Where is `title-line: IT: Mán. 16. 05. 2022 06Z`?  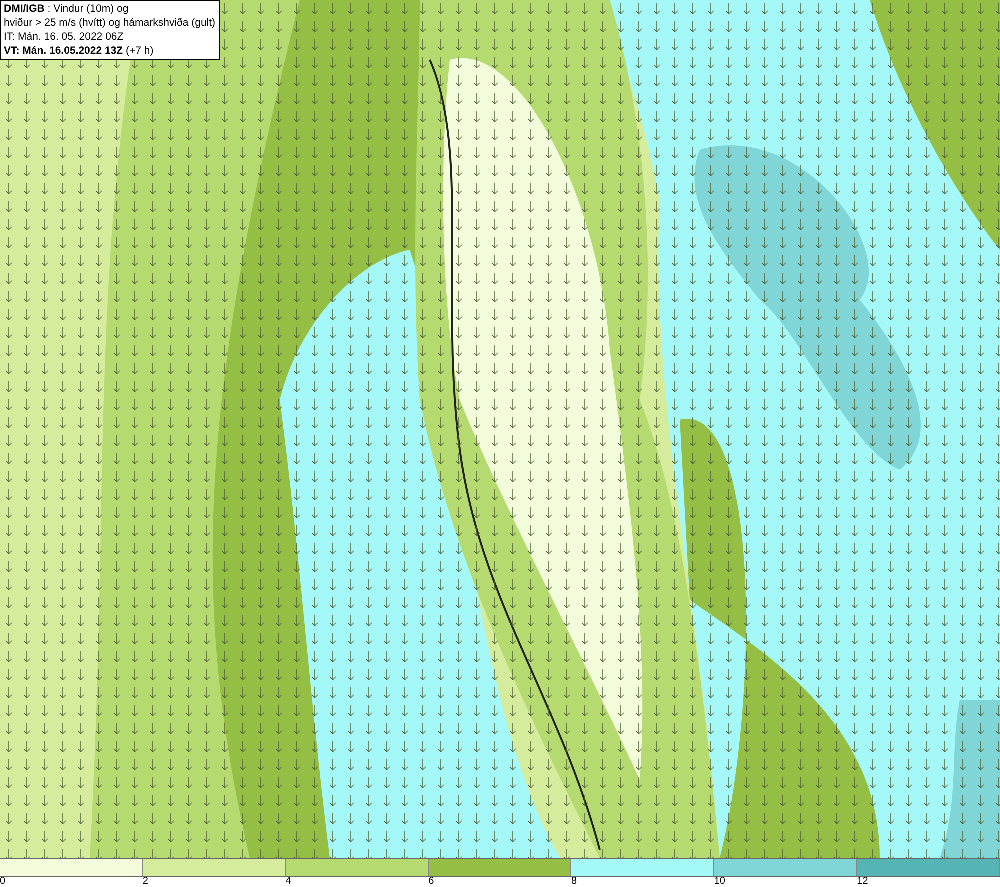 title-line: IT: Mán. 16. 05. 2022 06Z is located at coordinates (64, 37).